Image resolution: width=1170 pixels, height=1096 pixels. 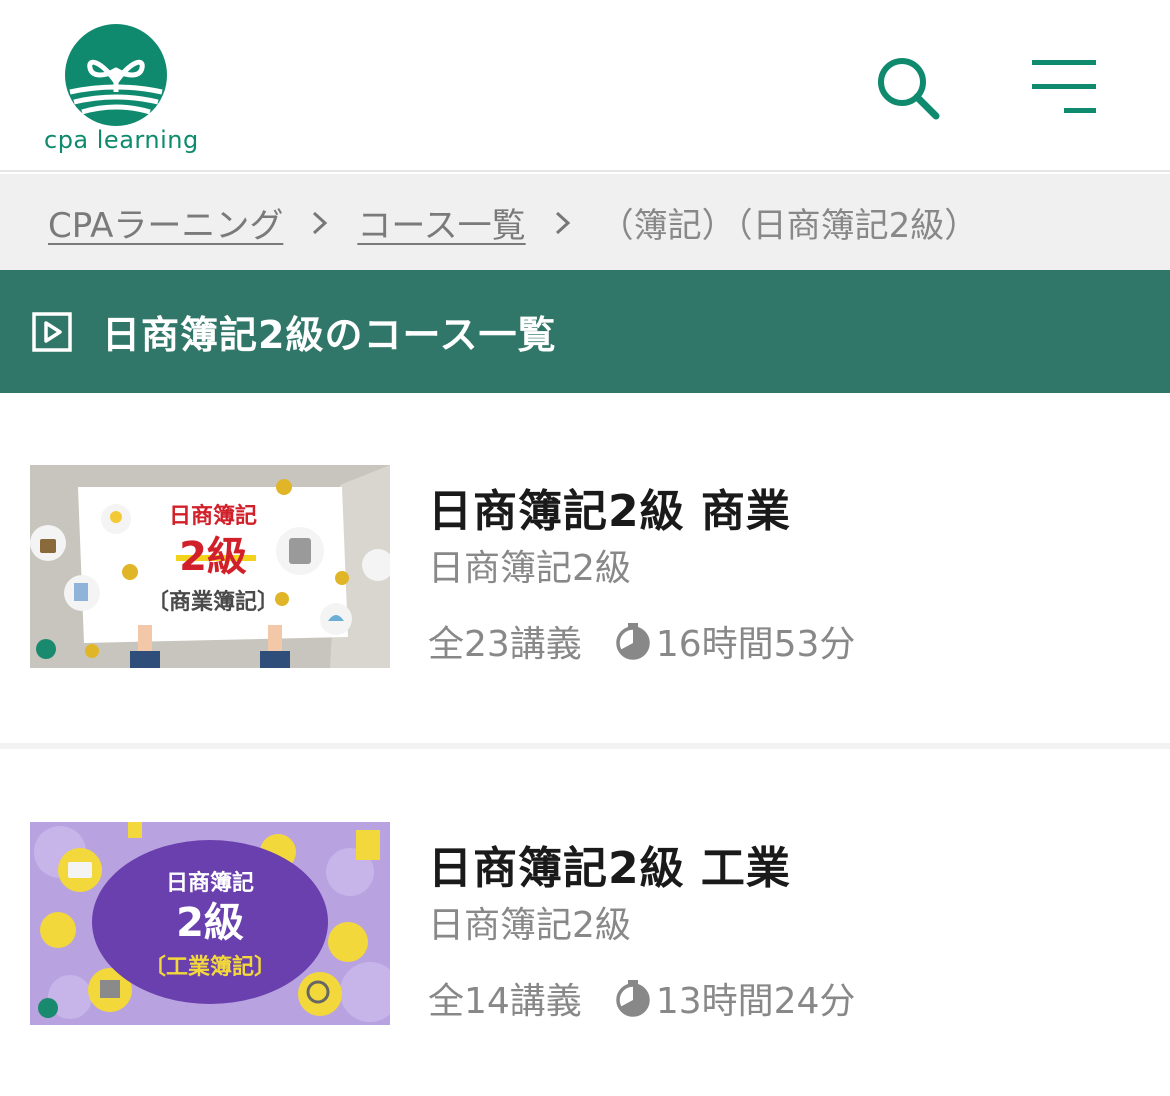 What do you see at coordinates (755, 1001) in the screenshot?
I see `course-duration: 13時間24分` at bounding box center [755, 1001].